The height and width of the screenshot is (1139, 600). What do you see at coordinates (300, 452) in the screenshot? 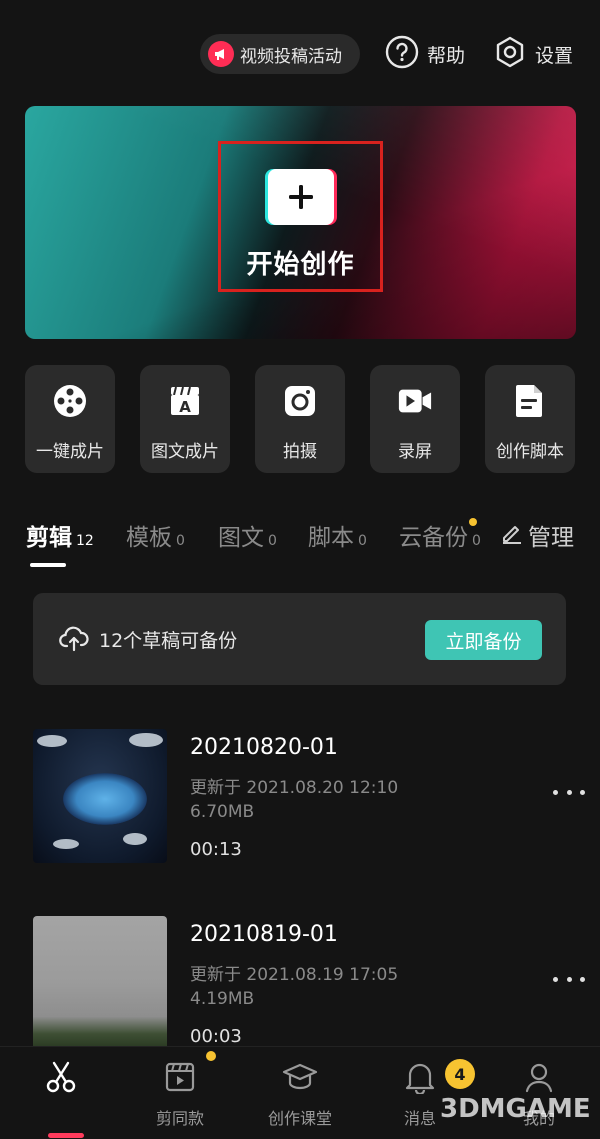
I see `tool-label: 拍摄` at bounding box center [300, 452].